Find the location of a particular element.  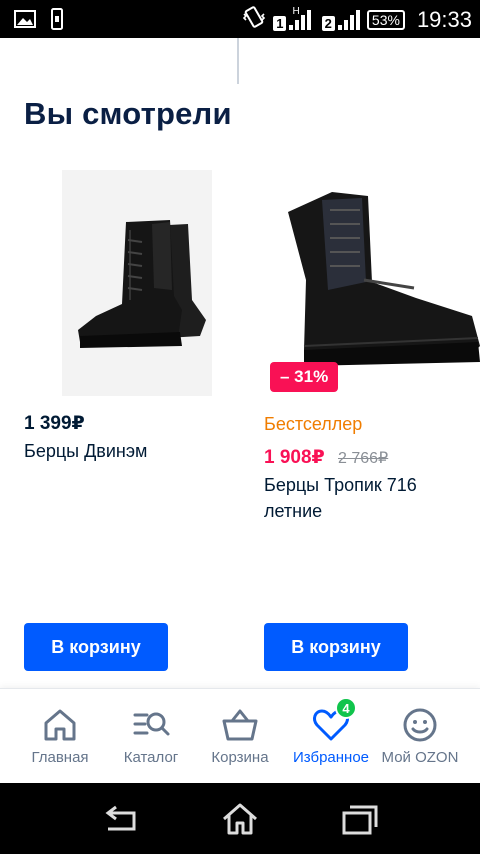

sim2-signal: 2 is located at coordinates (341, 20).